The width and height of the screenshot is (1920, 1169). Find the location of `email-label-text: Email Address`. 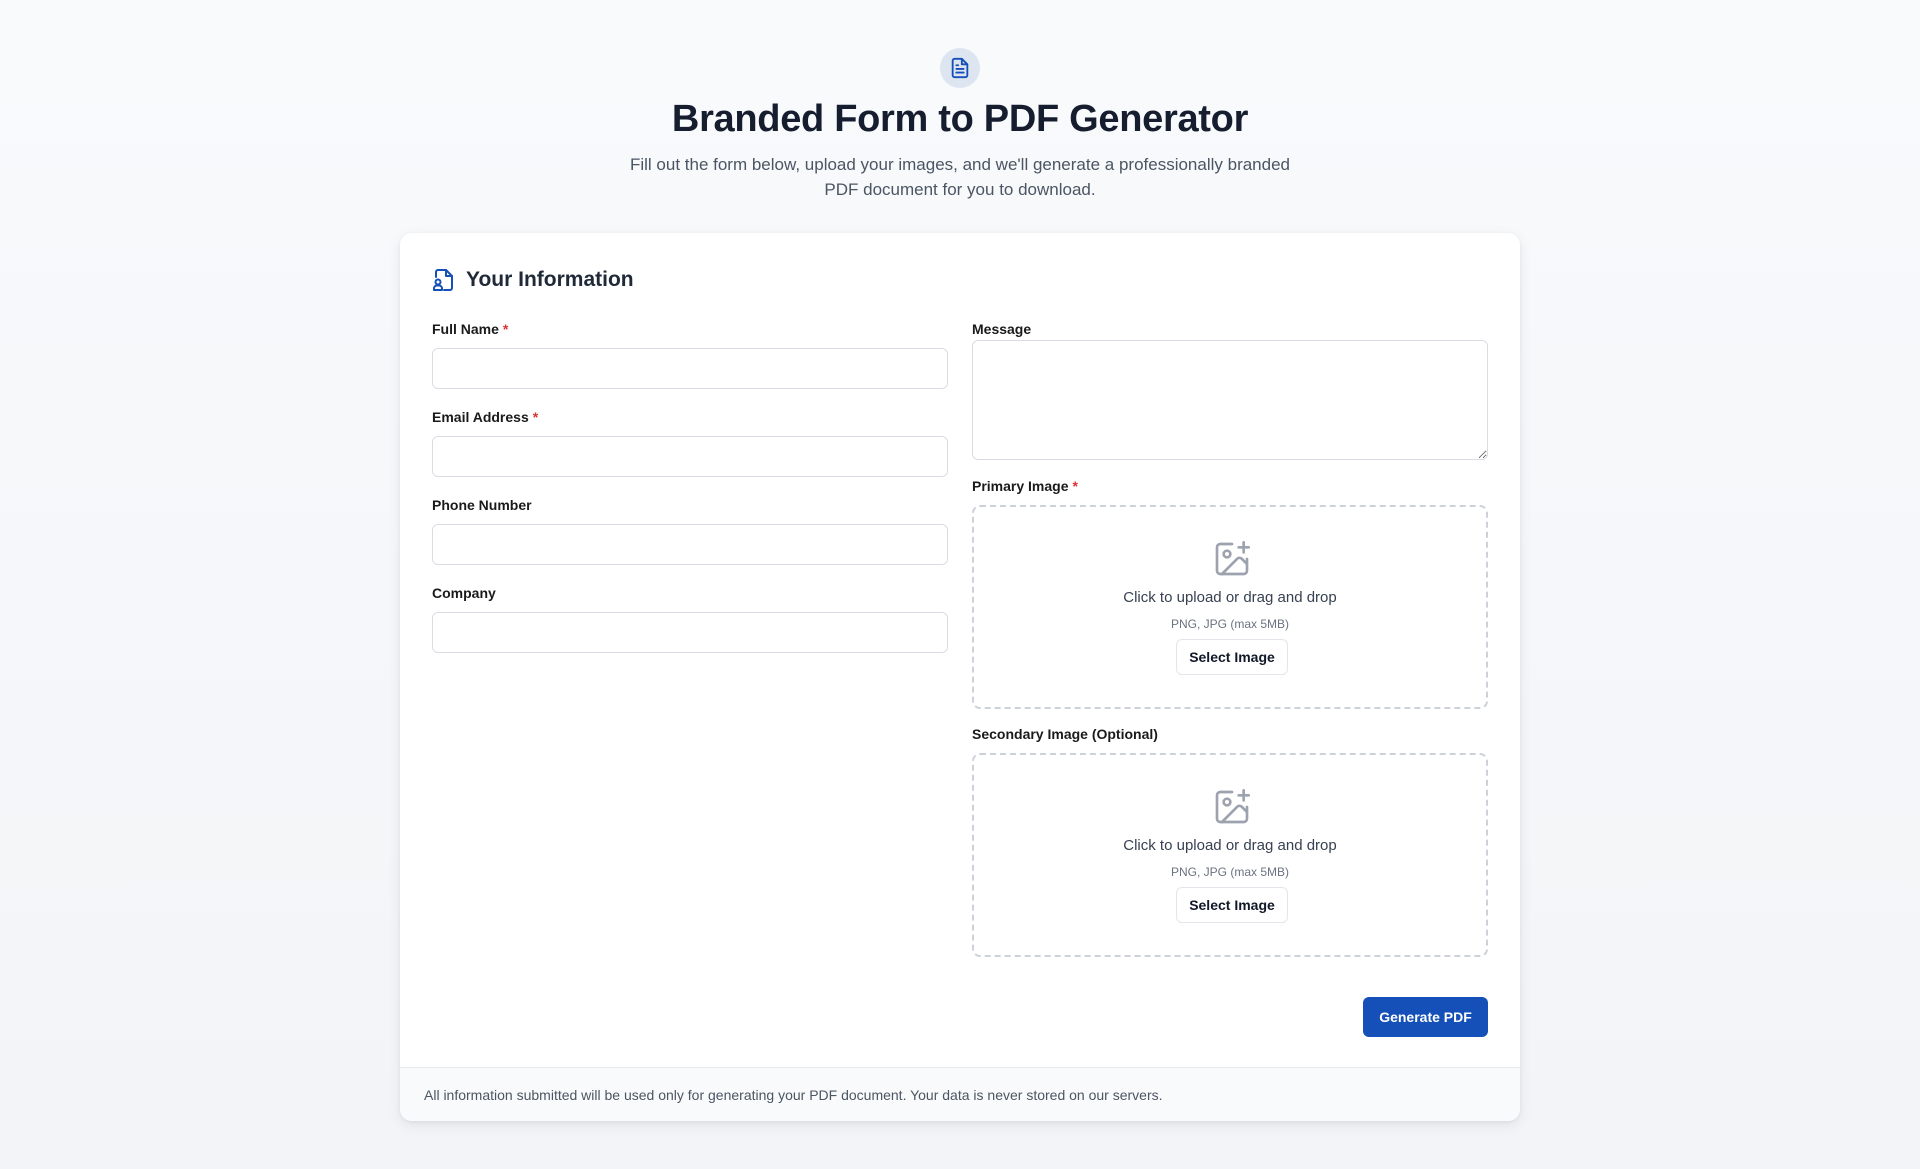

email-label-text: Email Address is located at coordinates (480, 417).